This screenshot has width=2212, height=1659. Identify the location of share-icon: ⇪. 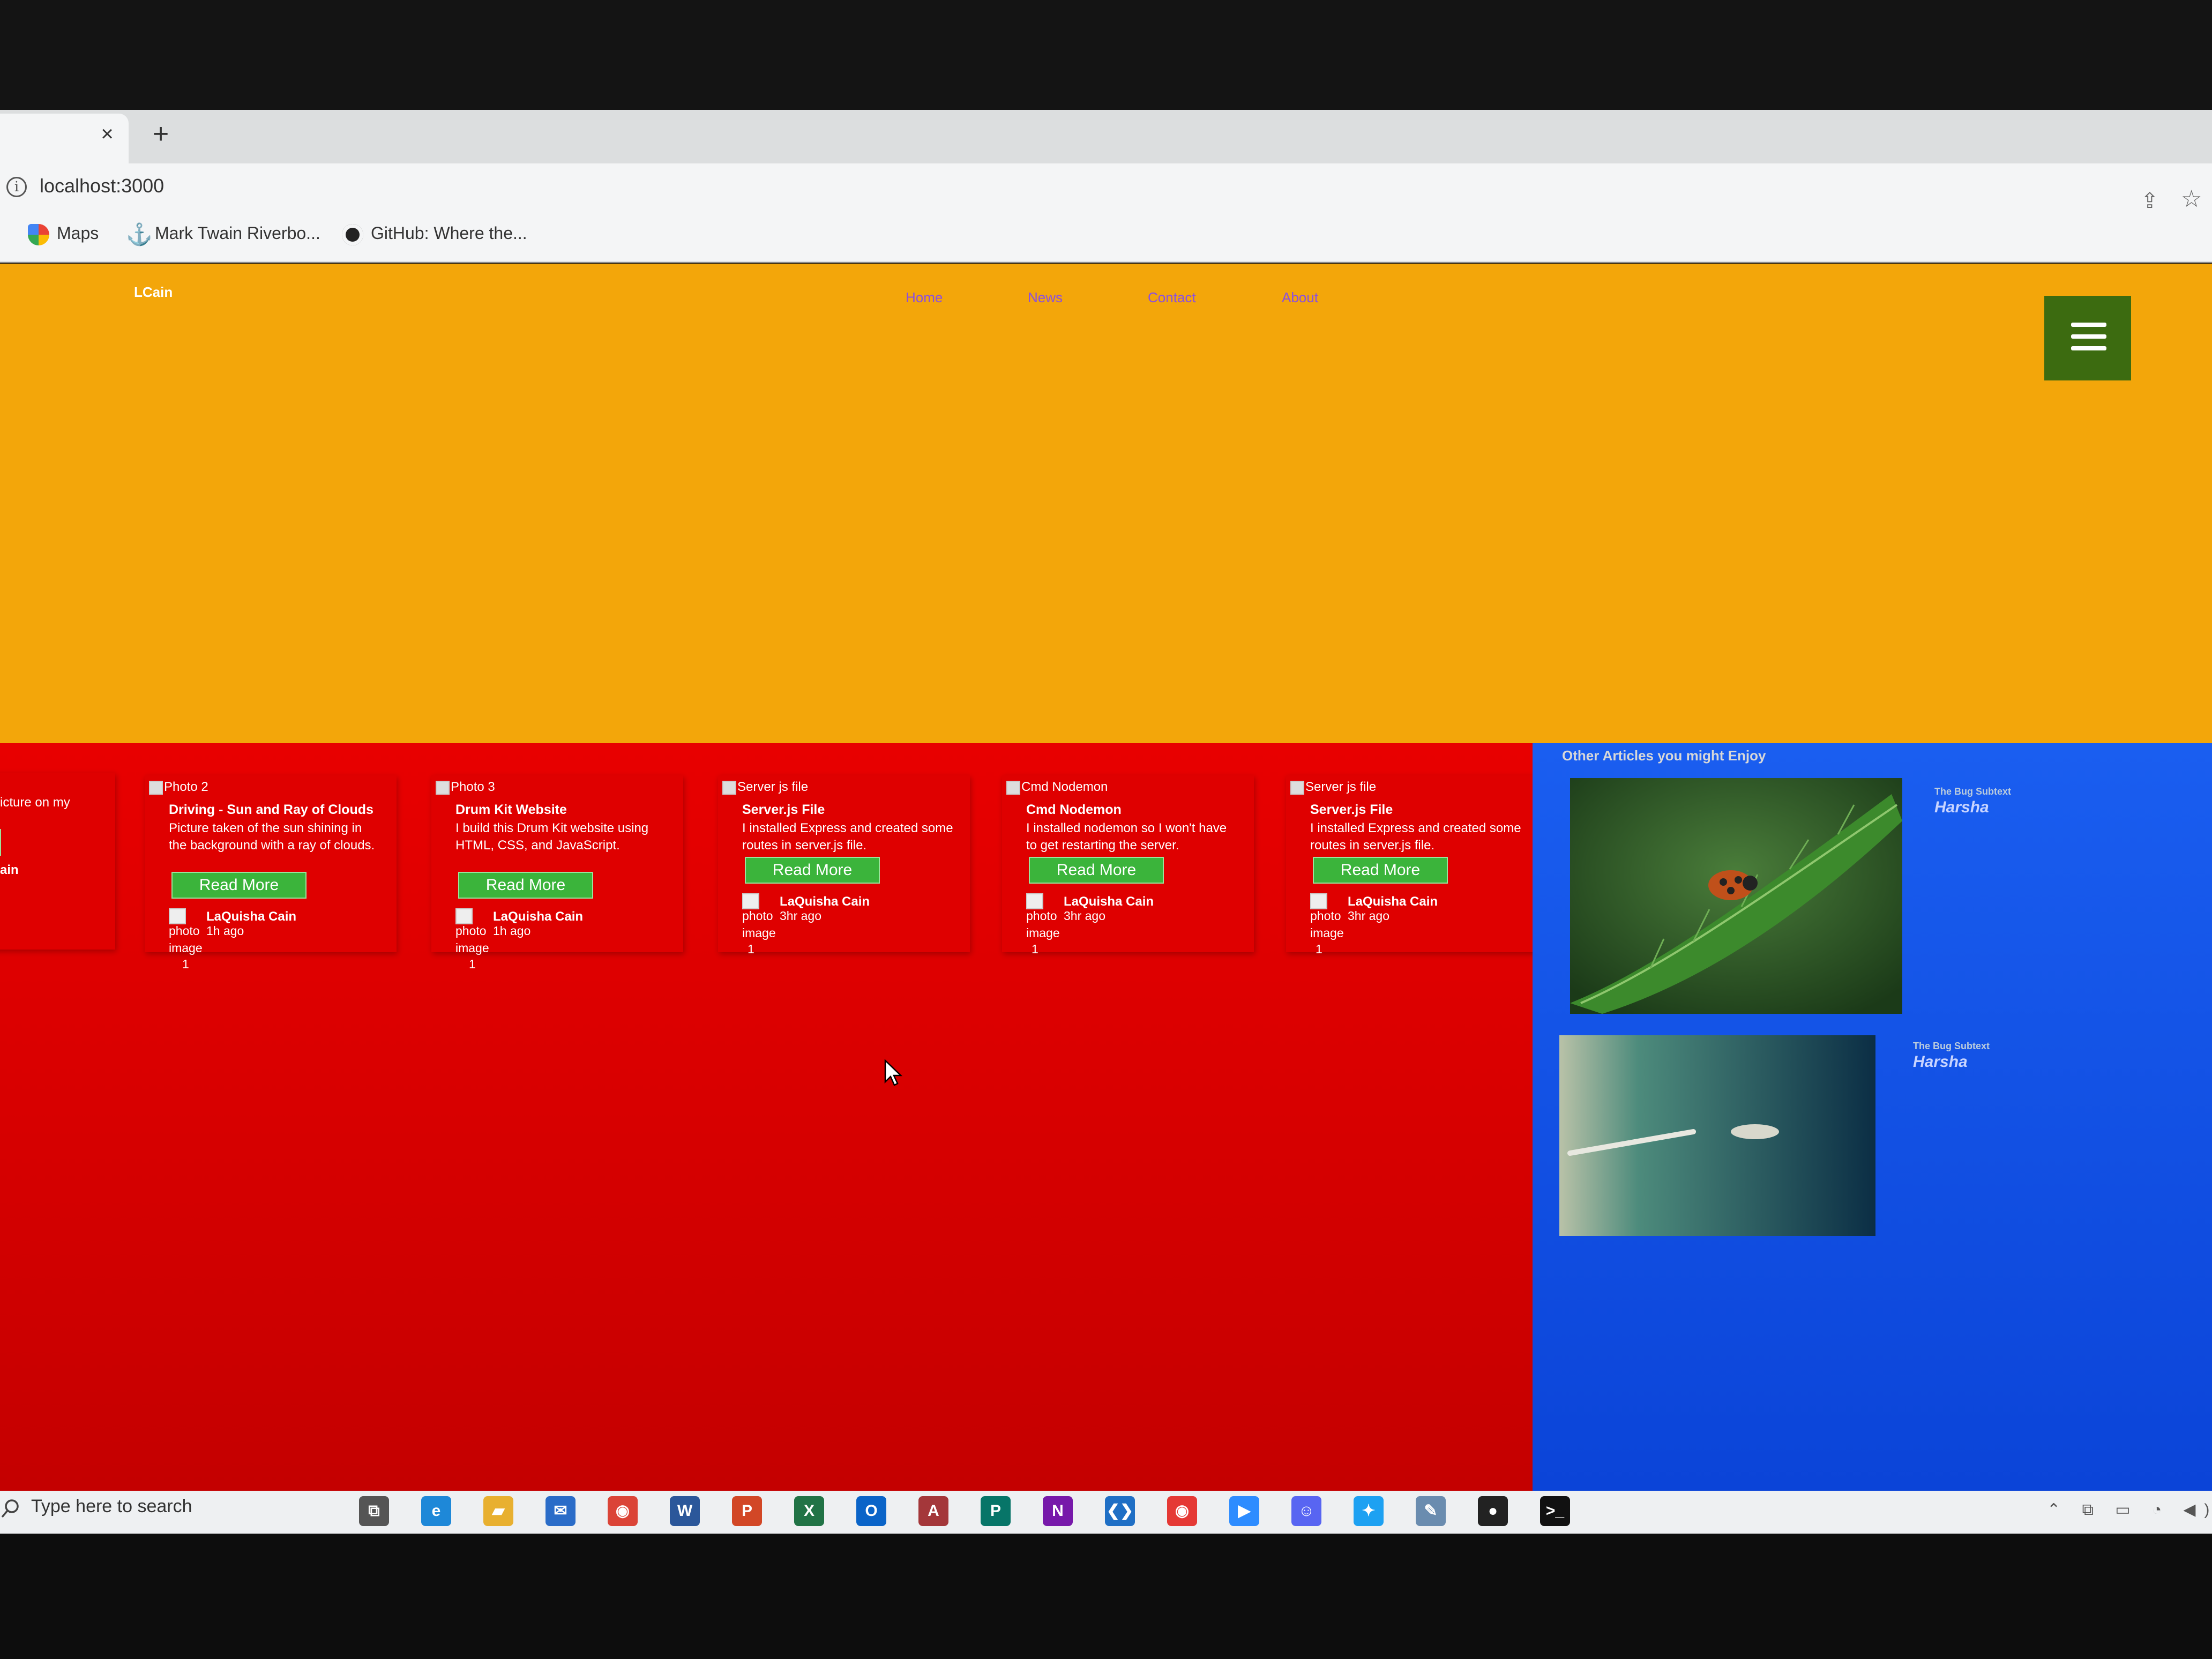
(2152, 201).